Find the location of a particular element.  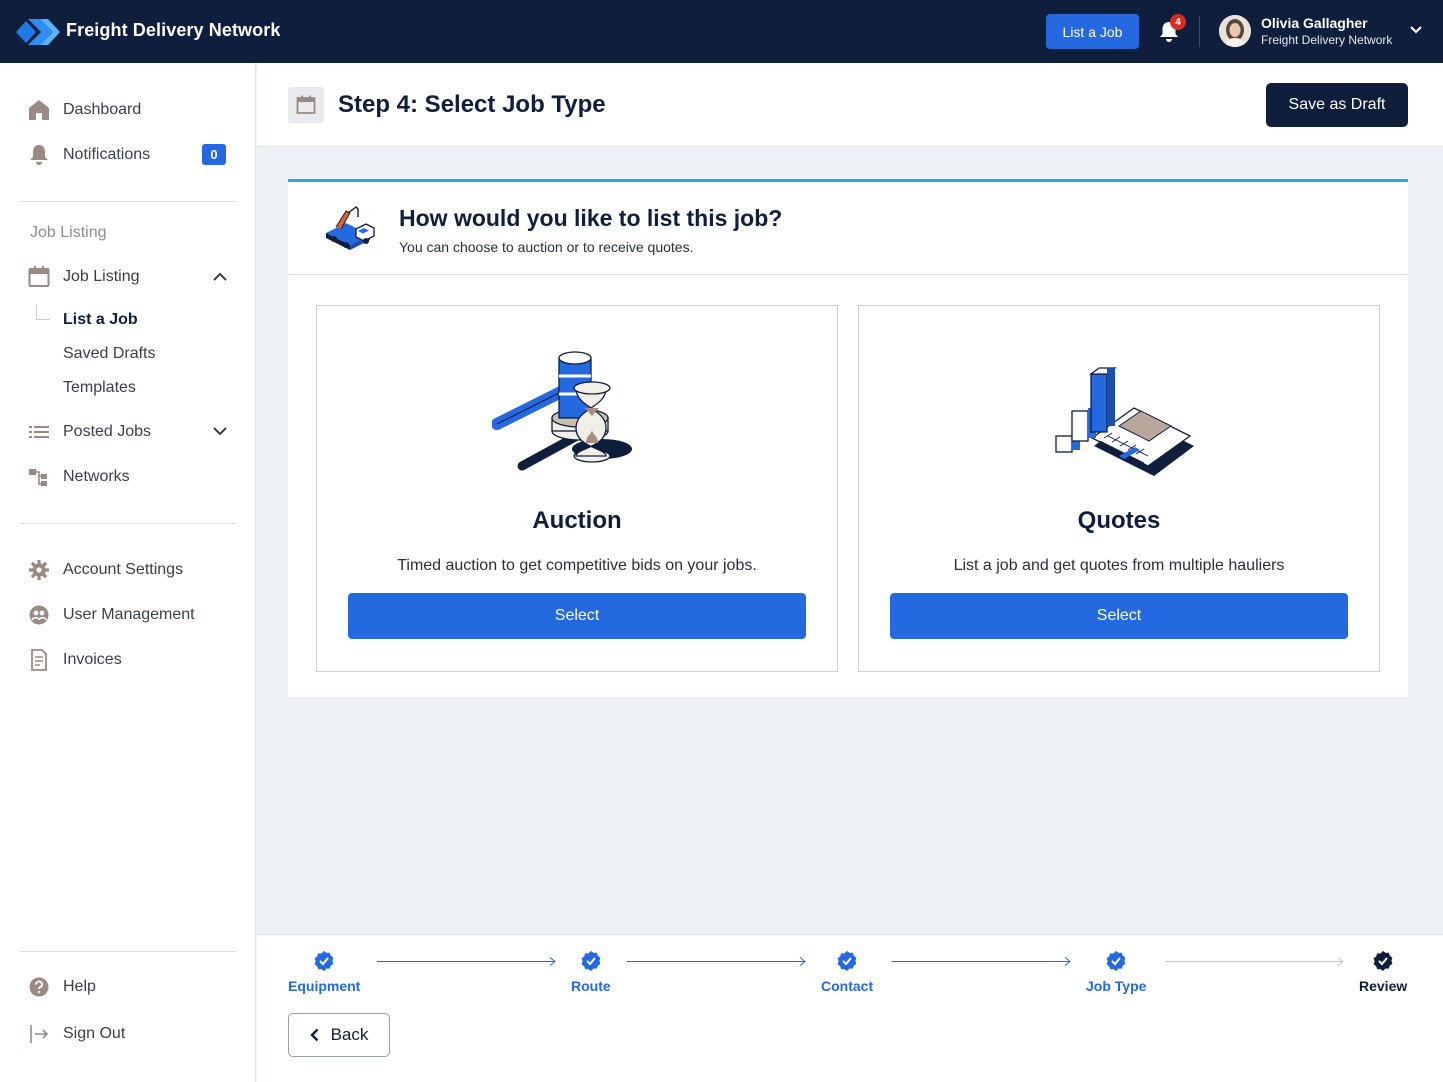

sidebar-item-networks: Networks is located at coordinates (79, 477).